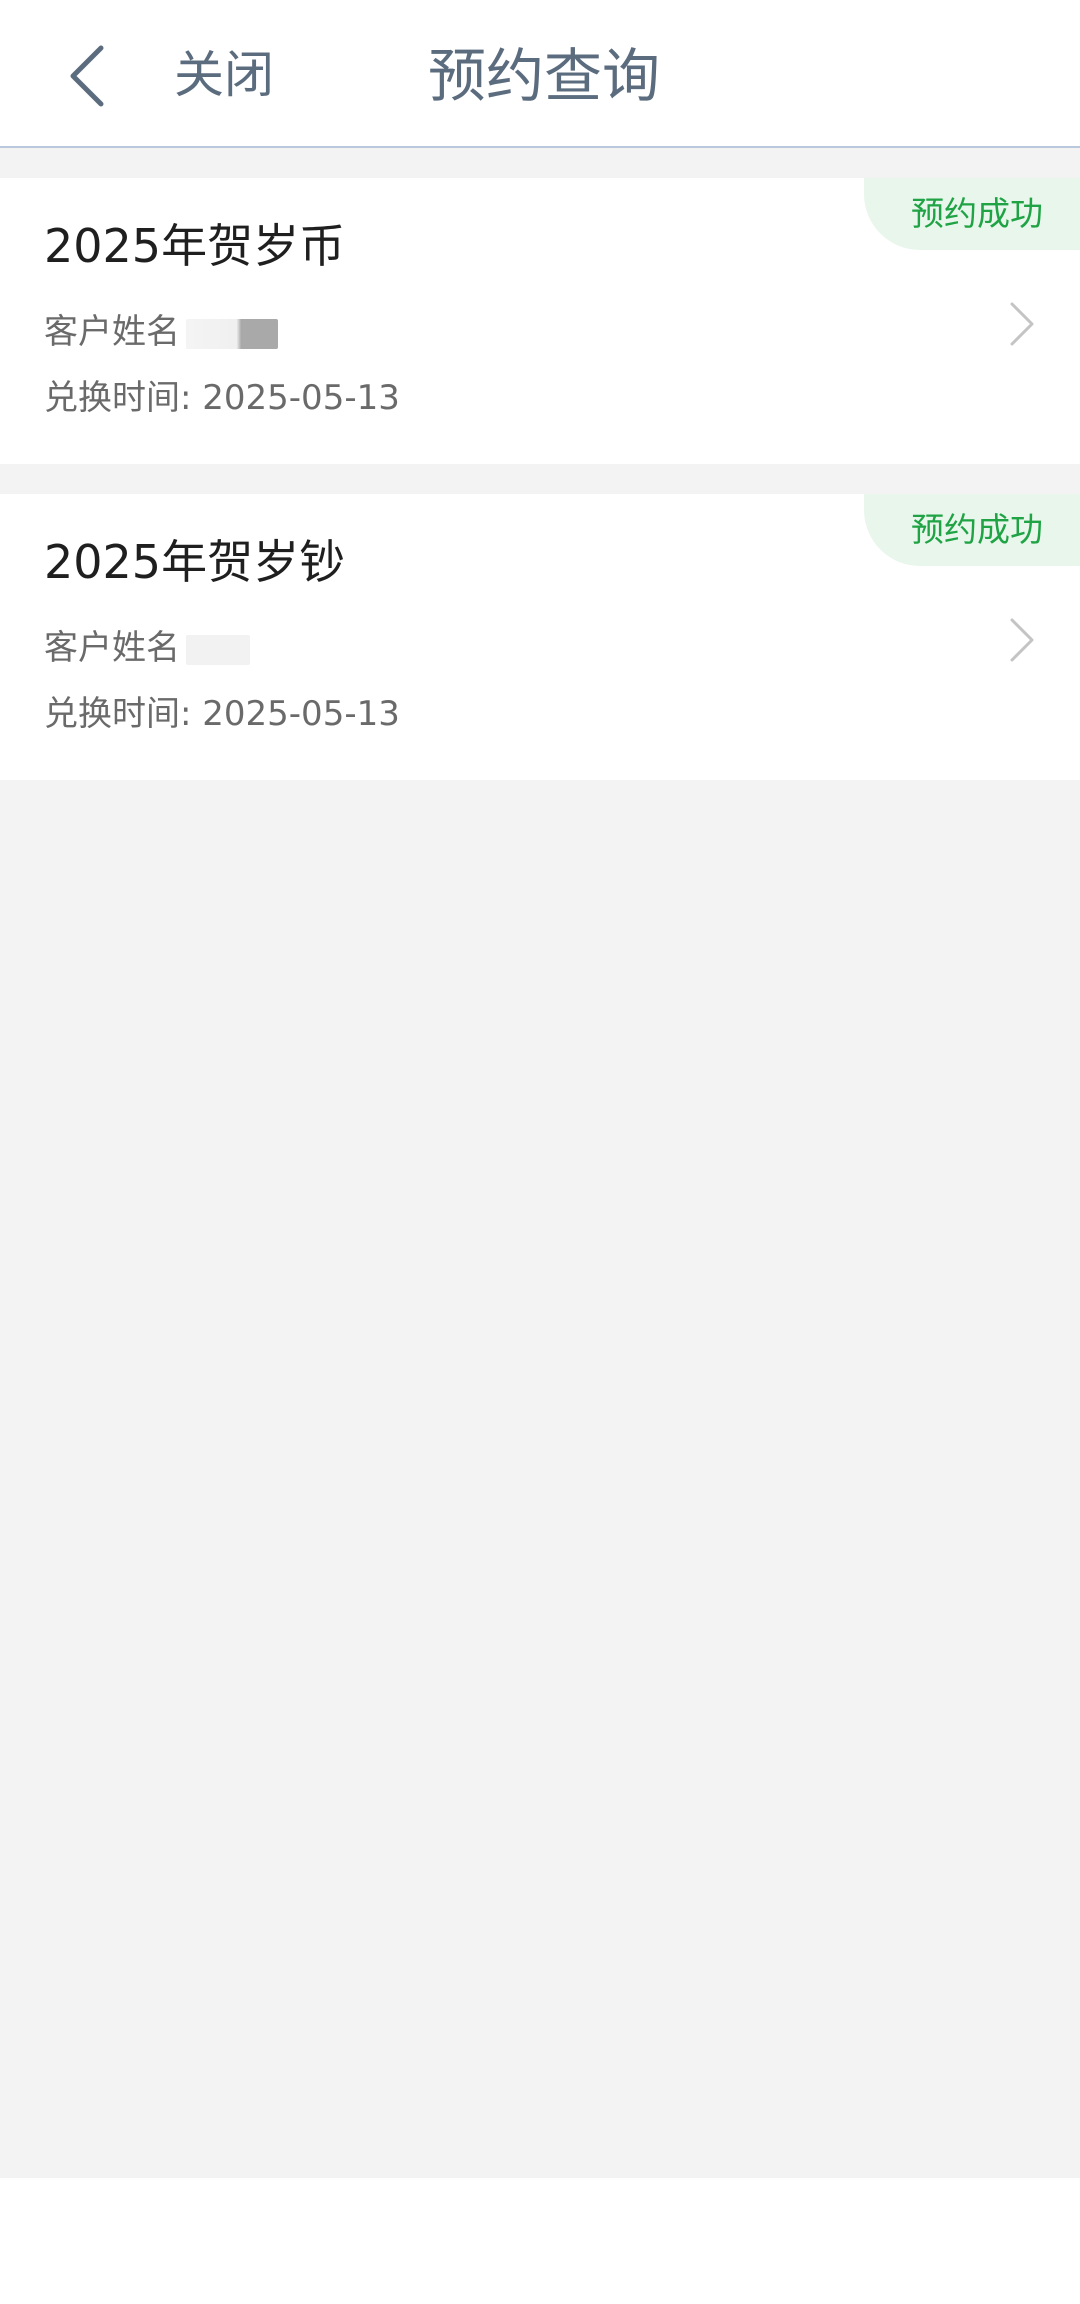  I want to click on reservation-card: 预约成功 2025年贺岁币 客户姓名 兑换时间: 2025-05-13, so click(540, 321).